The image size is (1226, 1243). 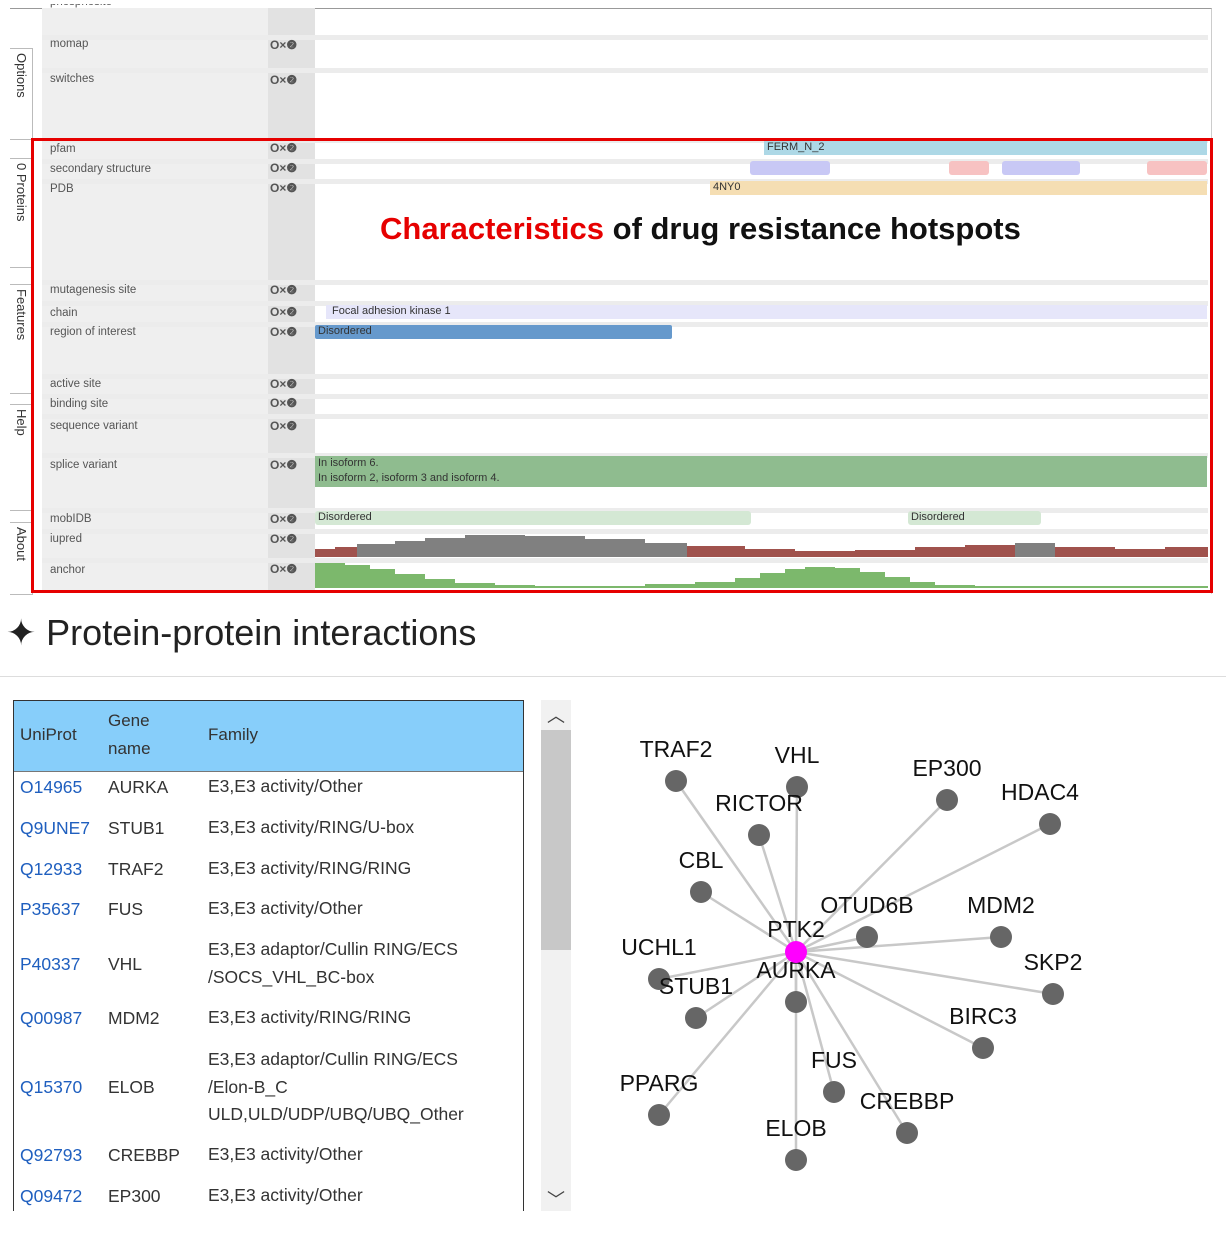 What do you see at coordinates (1053, 994) in the screenshot?
I see `node-skp2` at bounding box center [1053, 994].